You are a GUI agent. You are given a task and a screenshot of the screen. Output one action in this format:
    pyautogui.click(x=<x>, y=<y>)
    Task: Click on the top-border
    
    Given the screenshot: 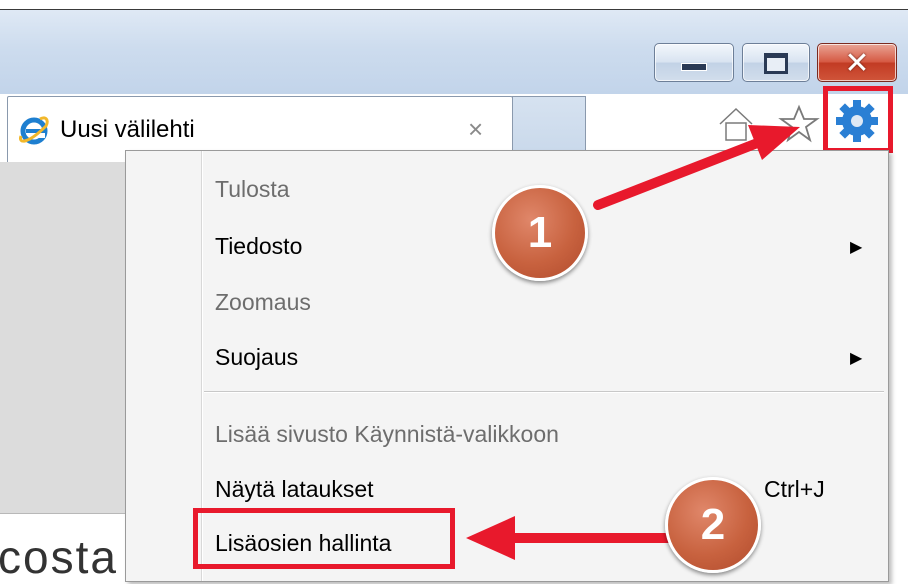 What is the action you would take?
    pyautogui.click(x=454, y=5)
    